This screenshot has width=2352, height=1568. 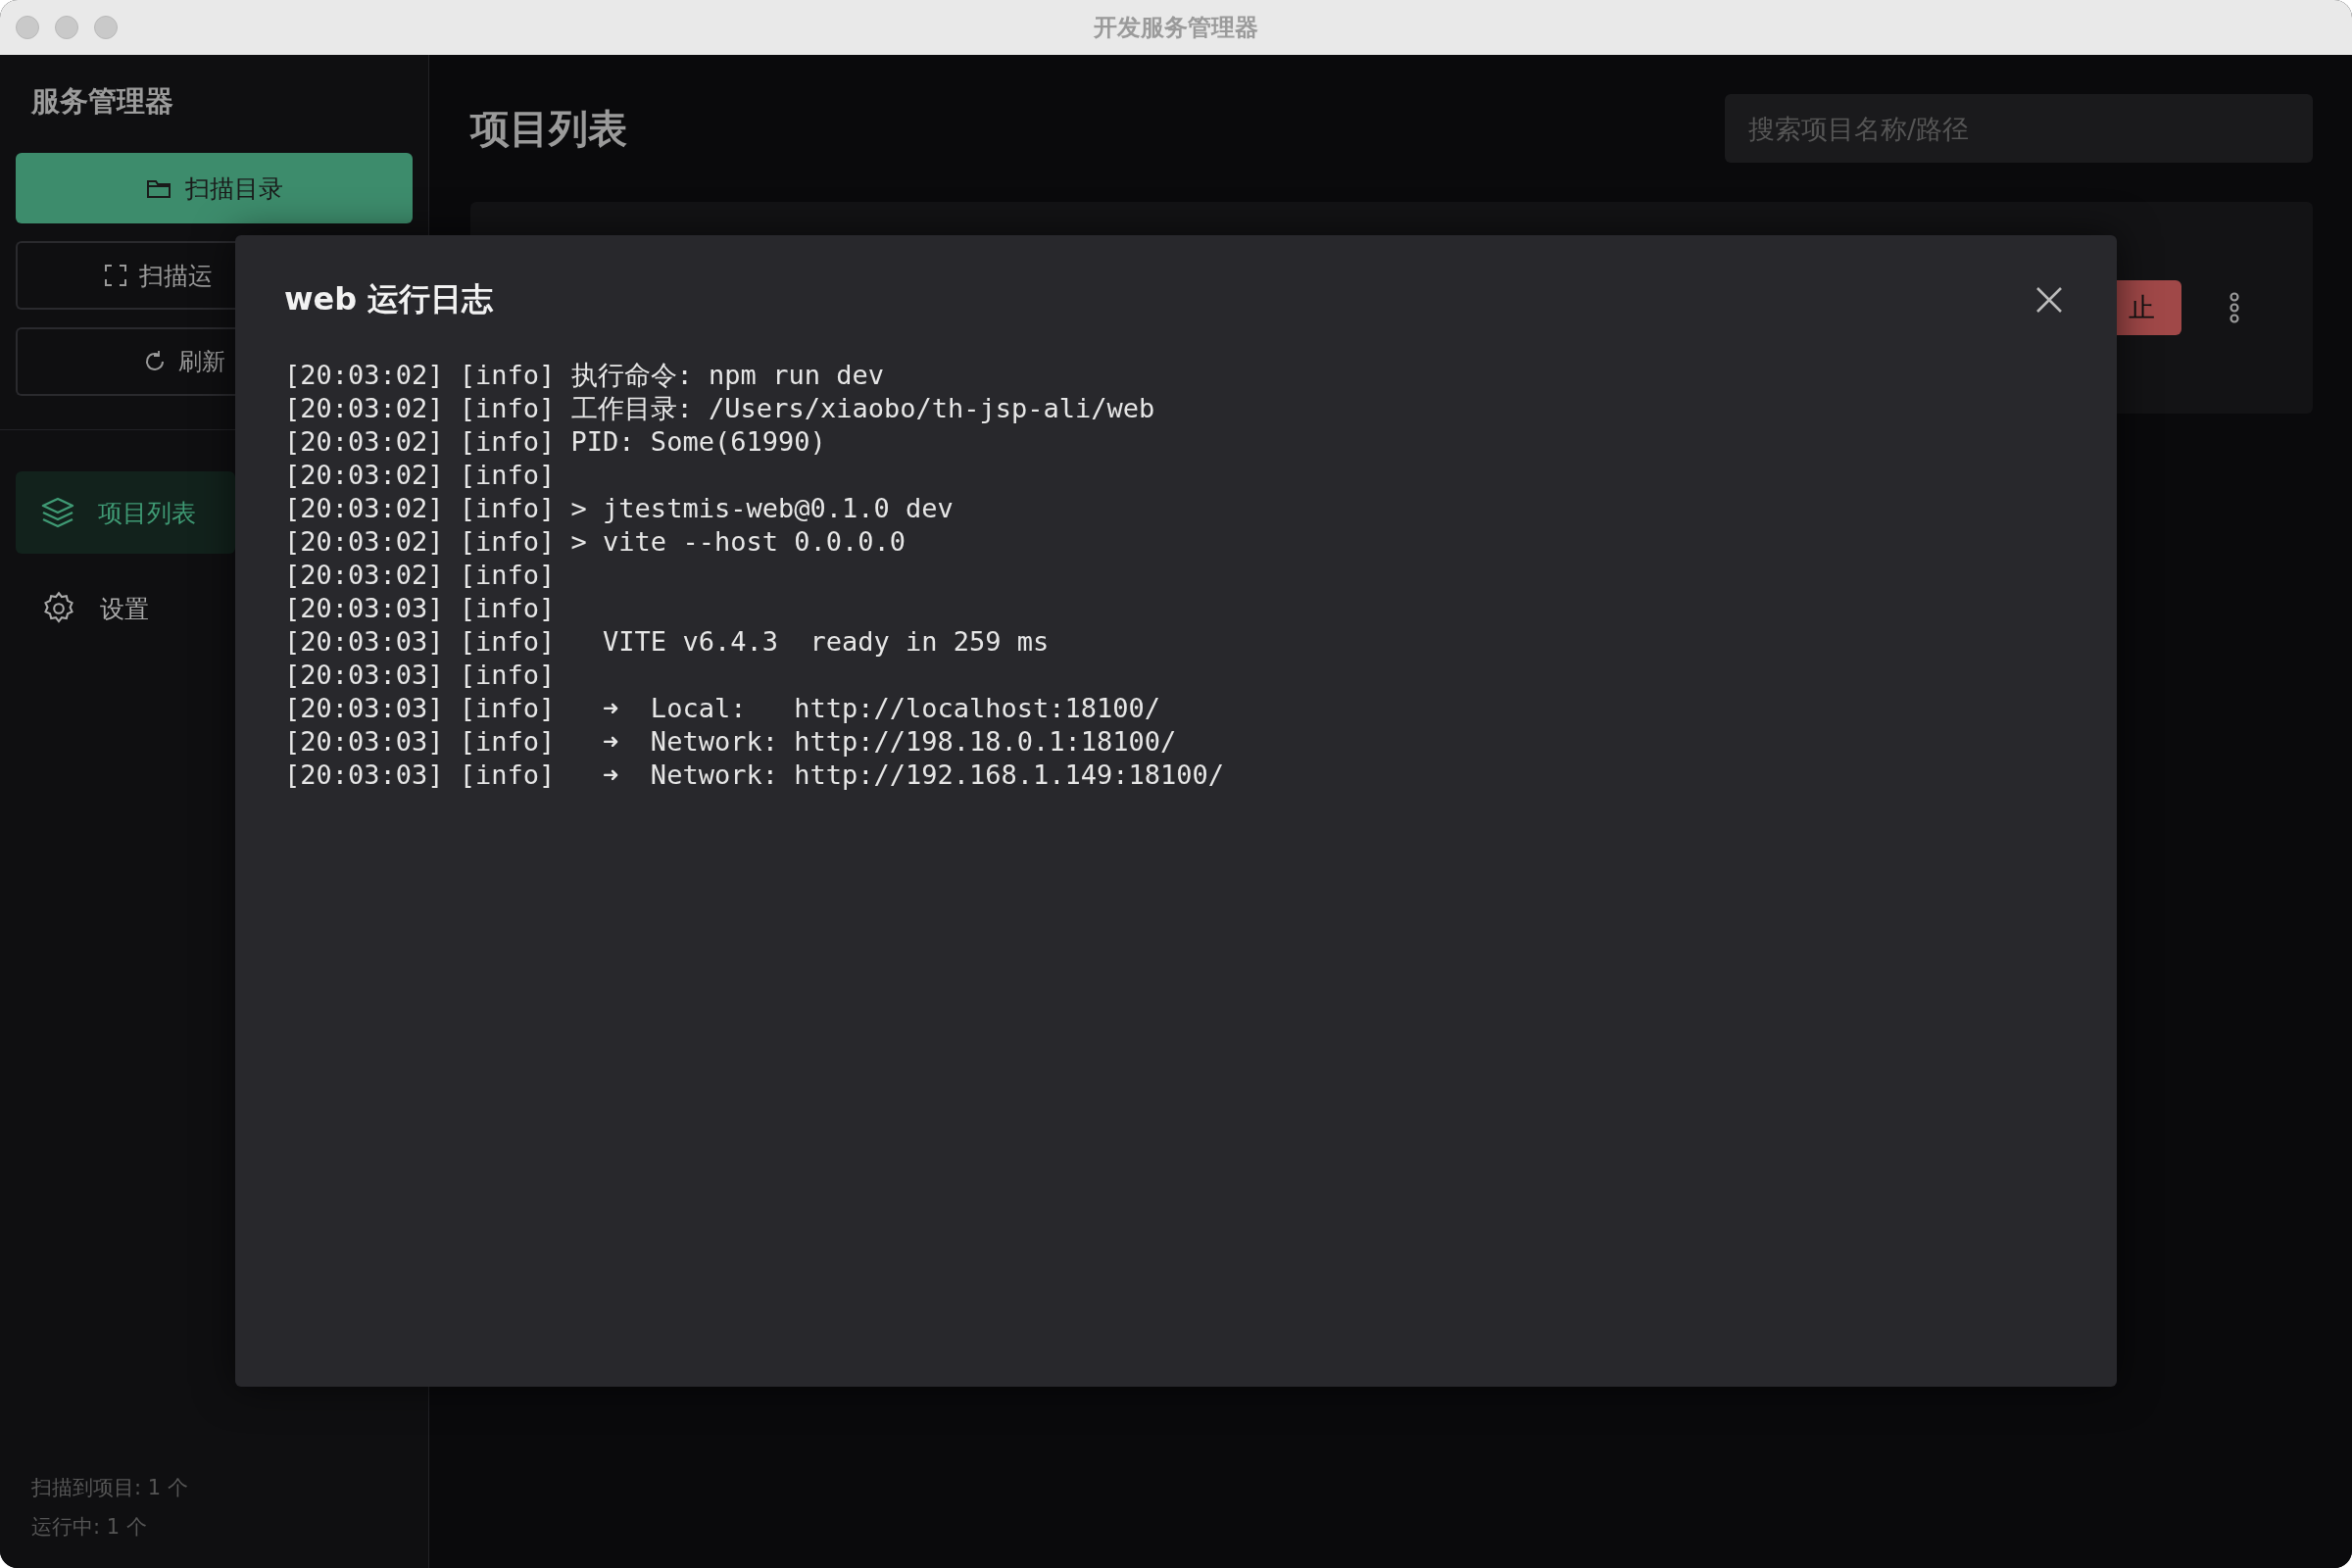 I want to click on close-window-button, so click(x=27, y=27).